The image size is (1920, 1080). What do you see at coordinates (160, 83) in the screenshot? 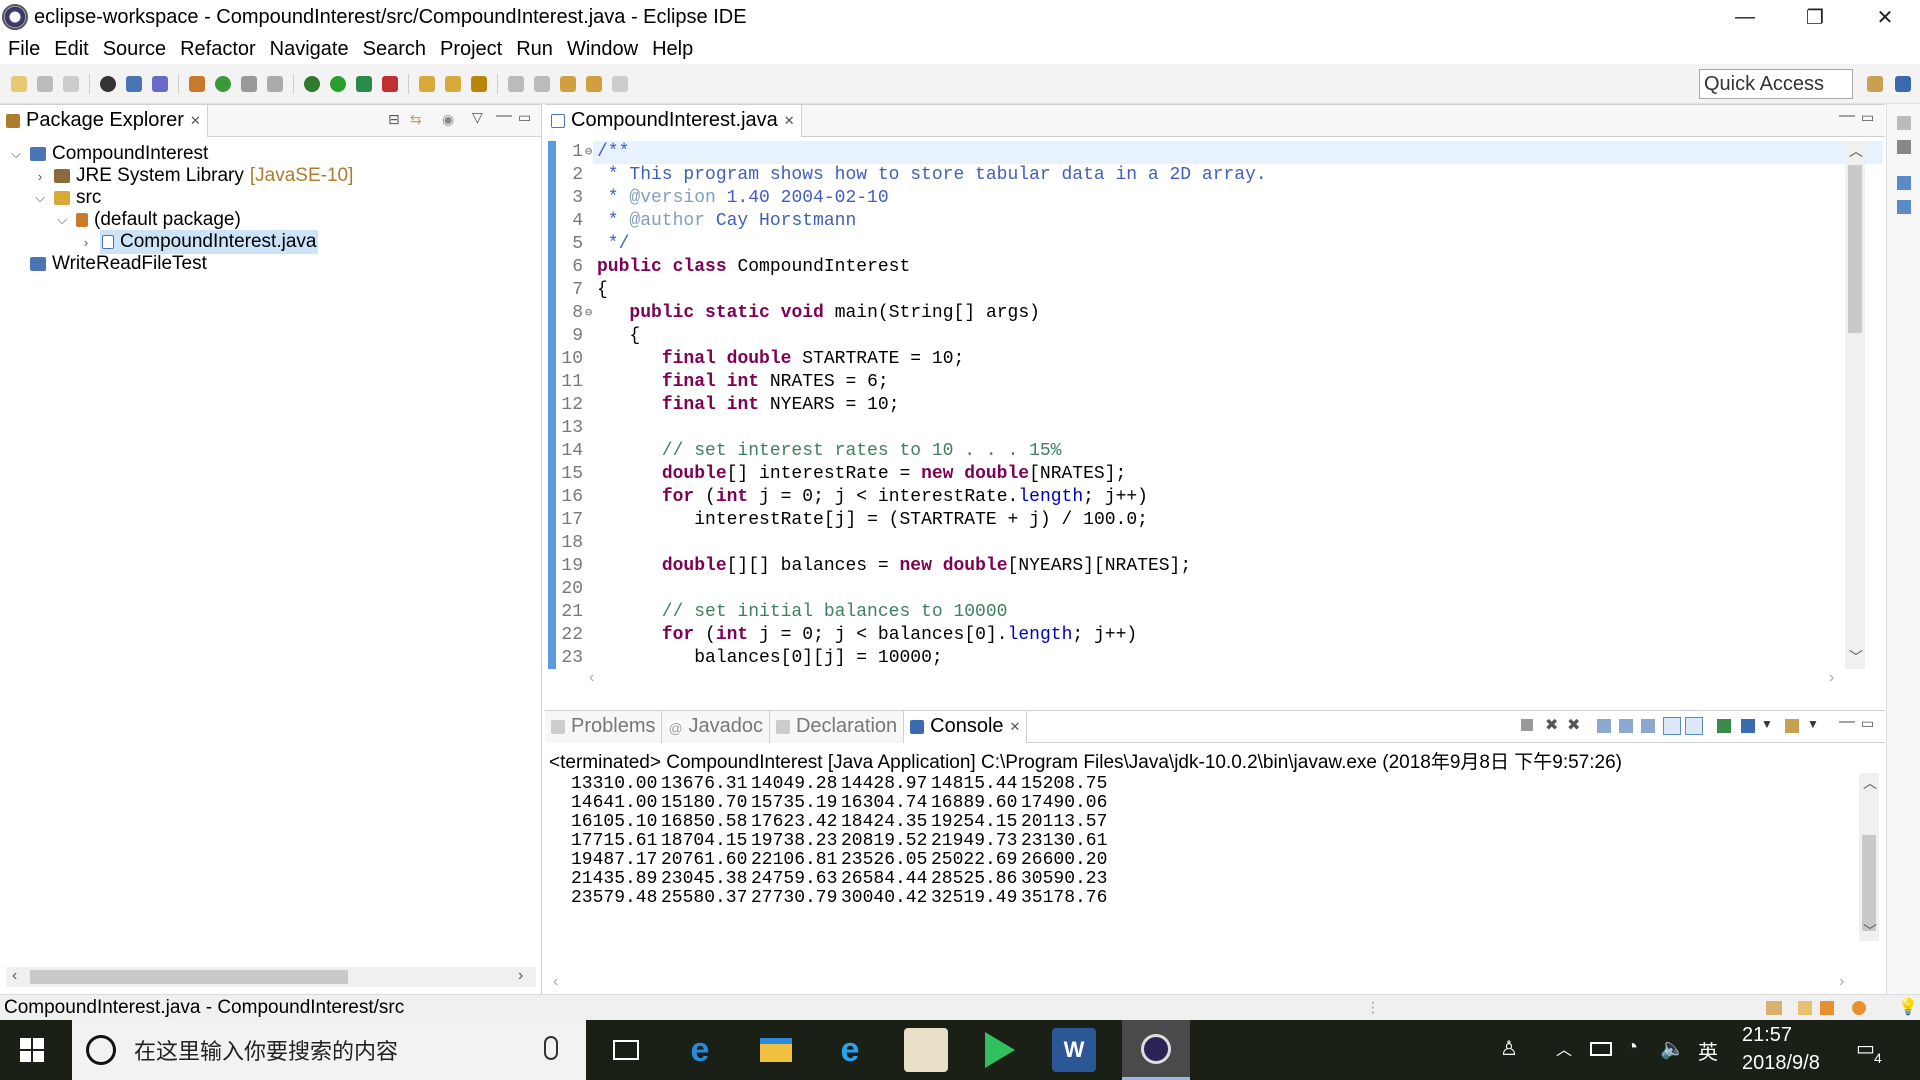
I see `skip-breakpoints-icon` at bounding box center [160, 83].